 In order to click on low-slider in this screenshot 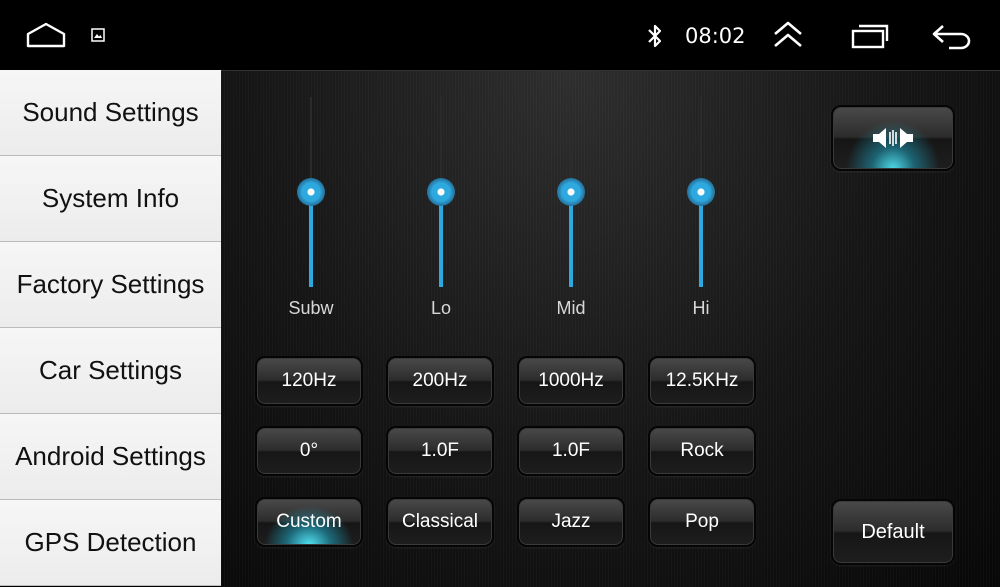, I will do `click(441, 192)`.